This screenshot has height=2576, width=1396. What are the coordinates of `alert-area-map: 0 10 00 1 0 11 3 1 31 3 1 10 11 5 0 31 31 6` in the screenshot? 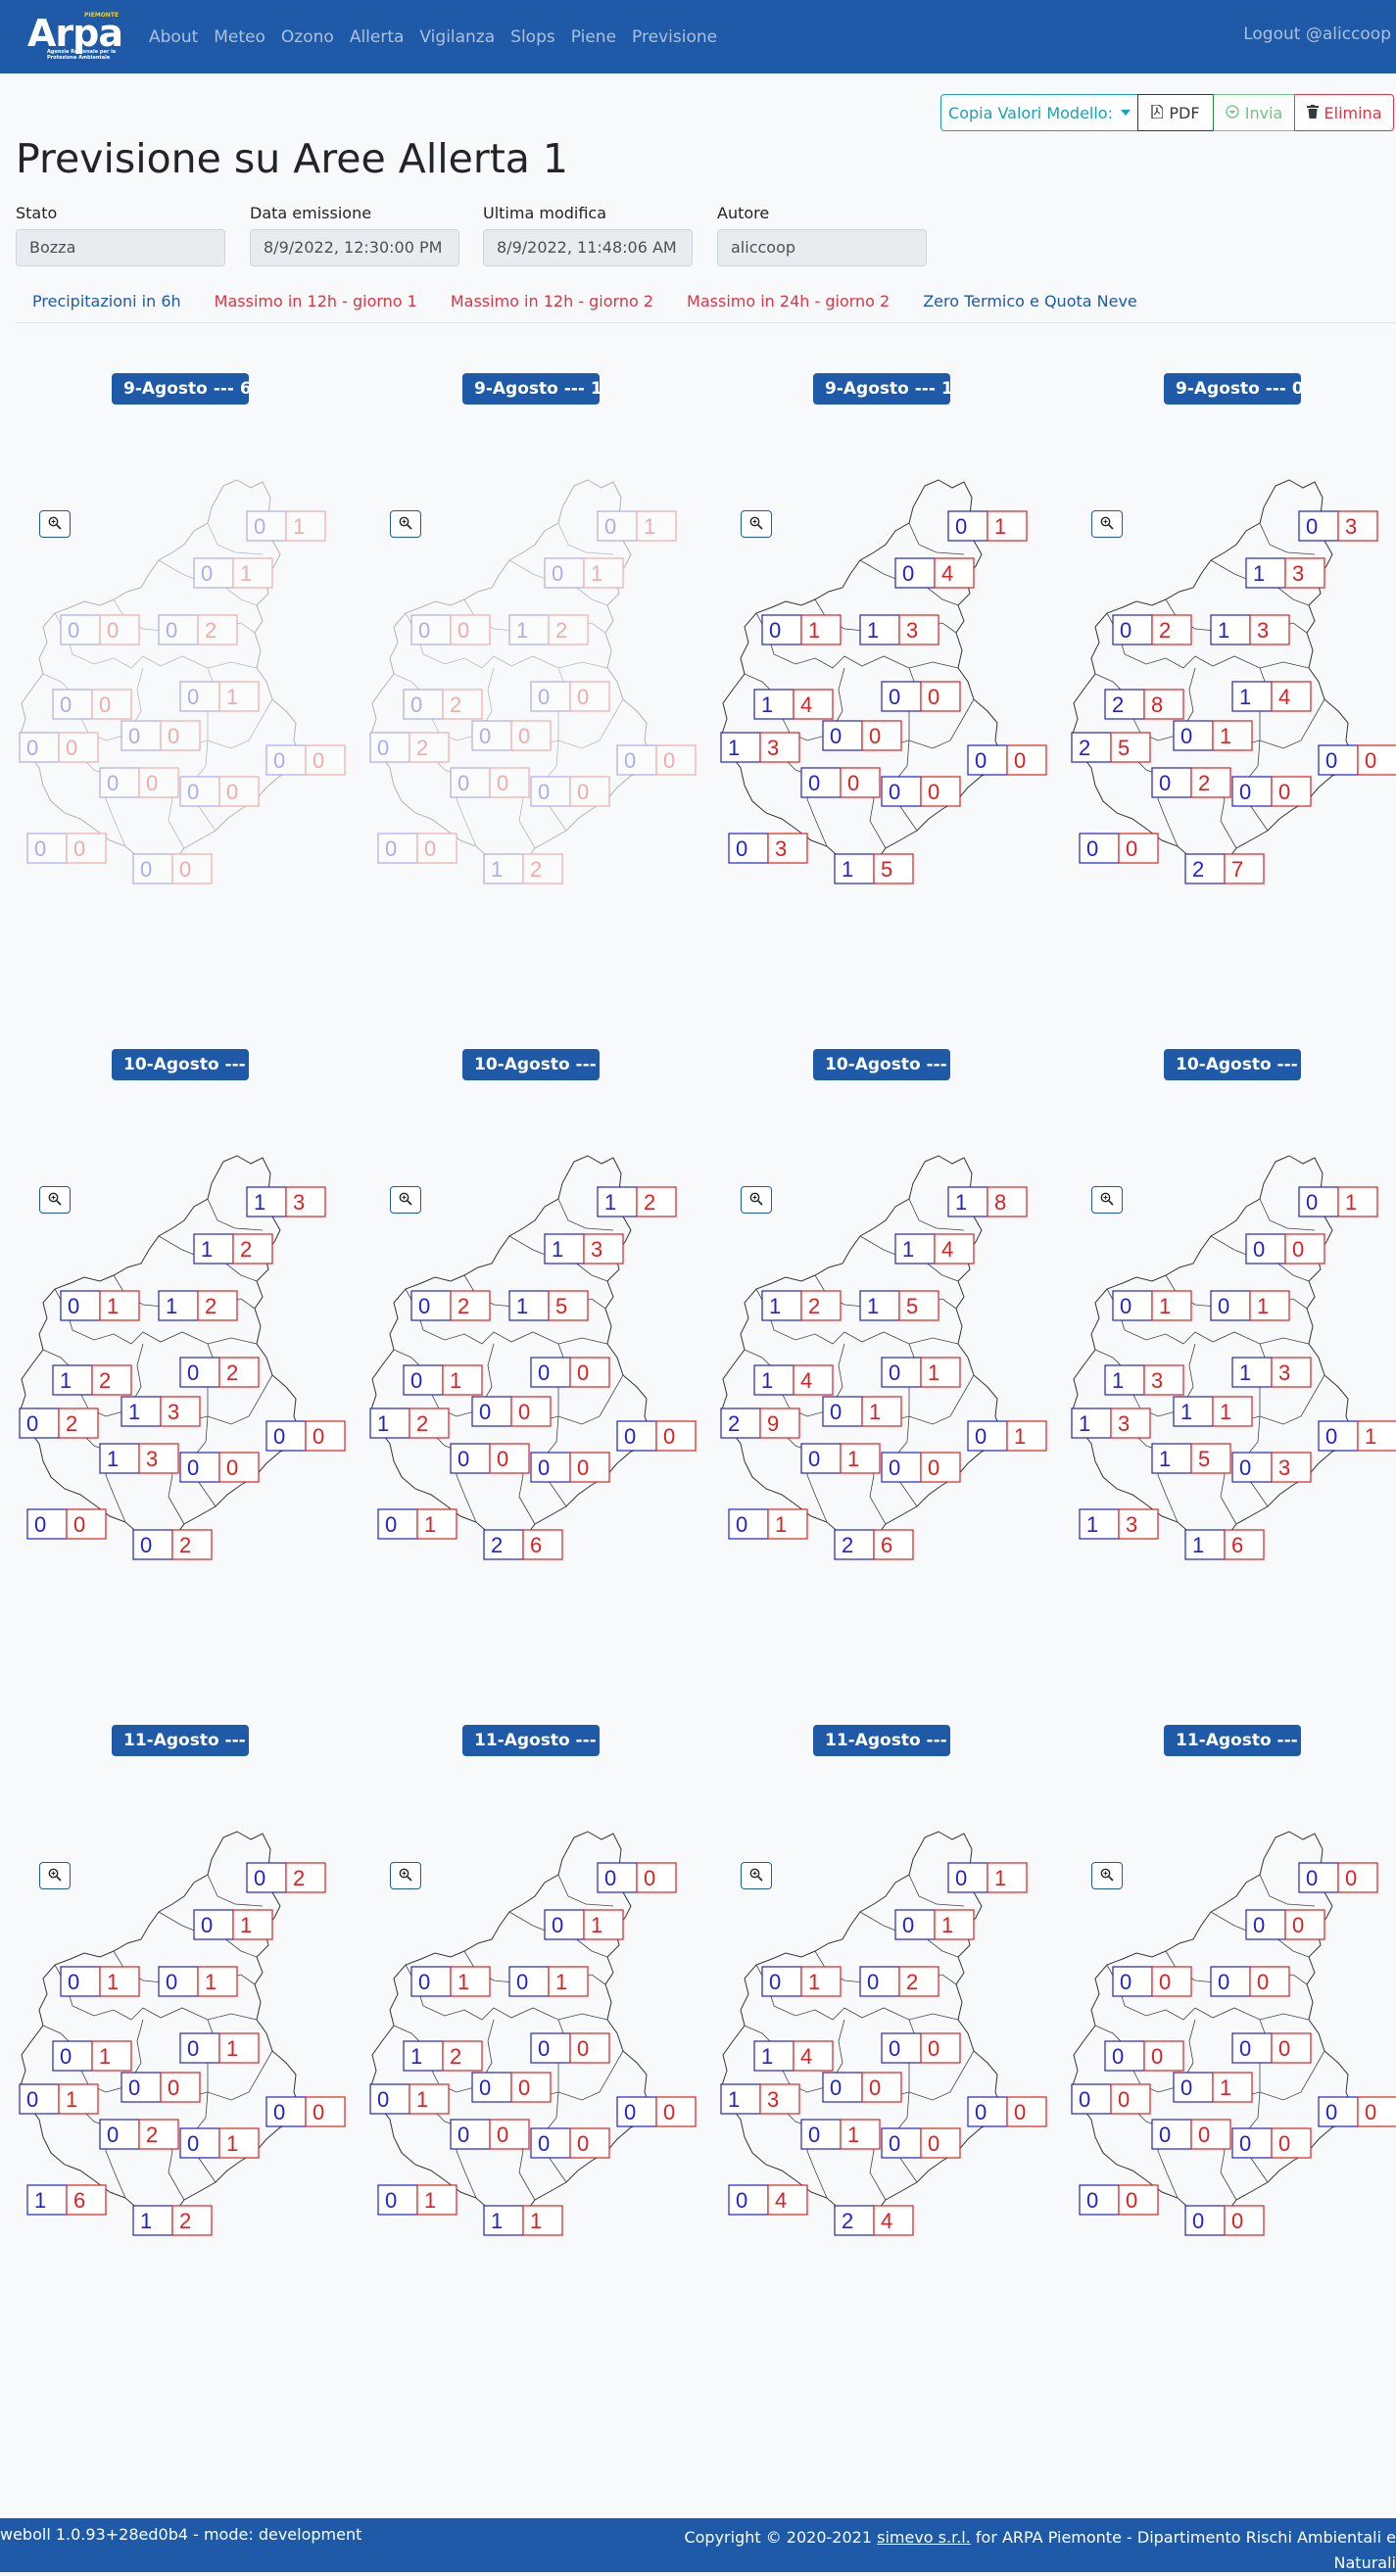 It's located at (1232, 1358).